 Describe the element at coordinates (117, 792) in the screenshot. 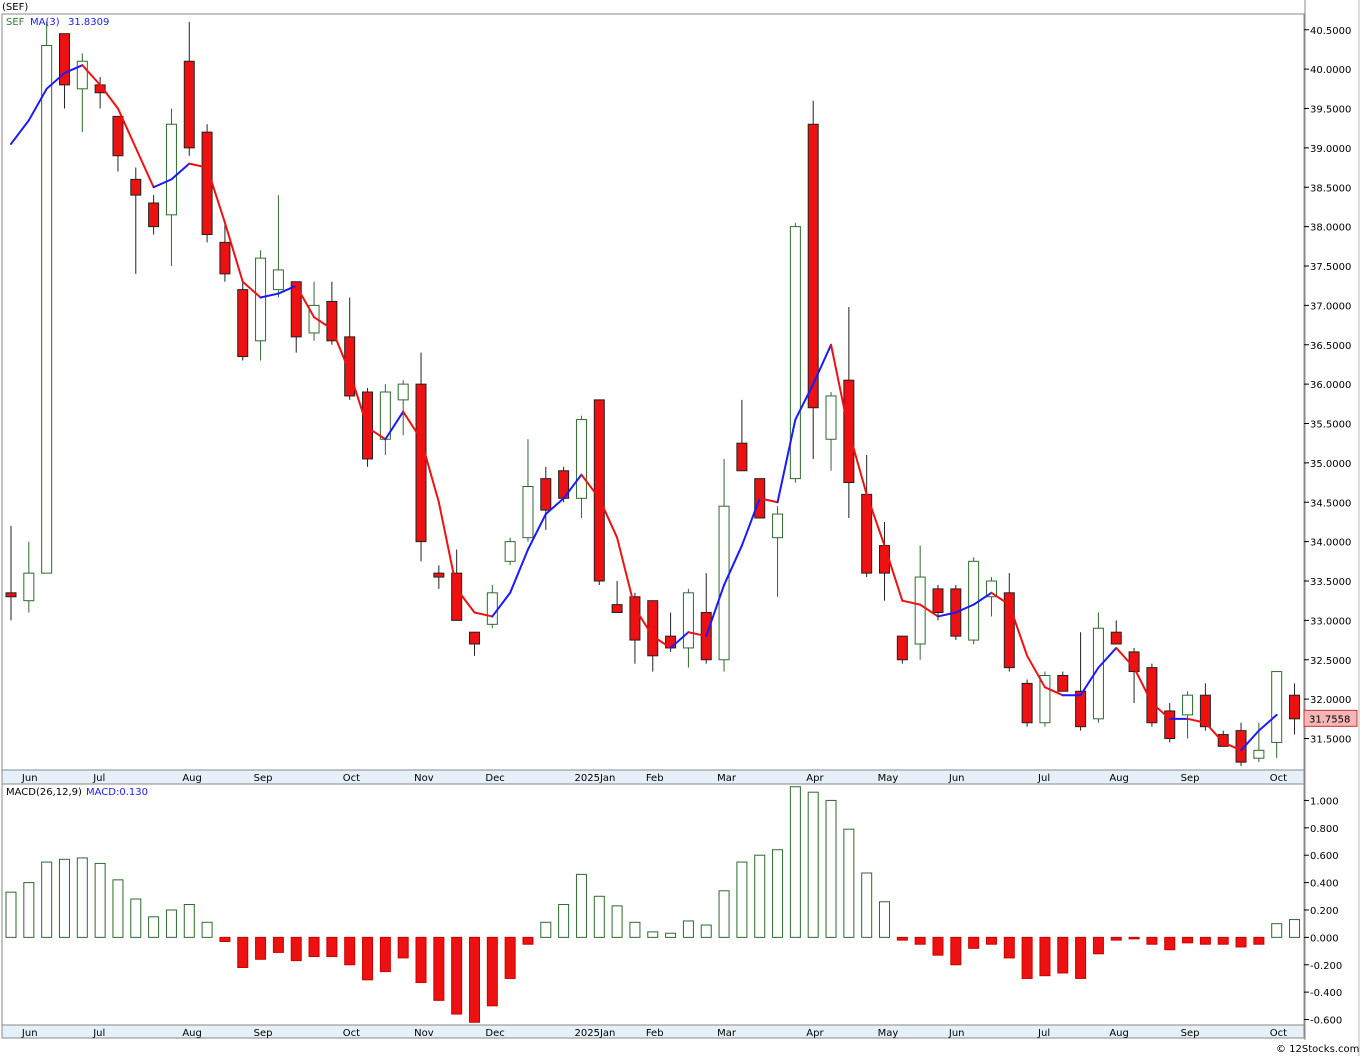

I see `legend-macd-value: MACD:0.130` at that location.